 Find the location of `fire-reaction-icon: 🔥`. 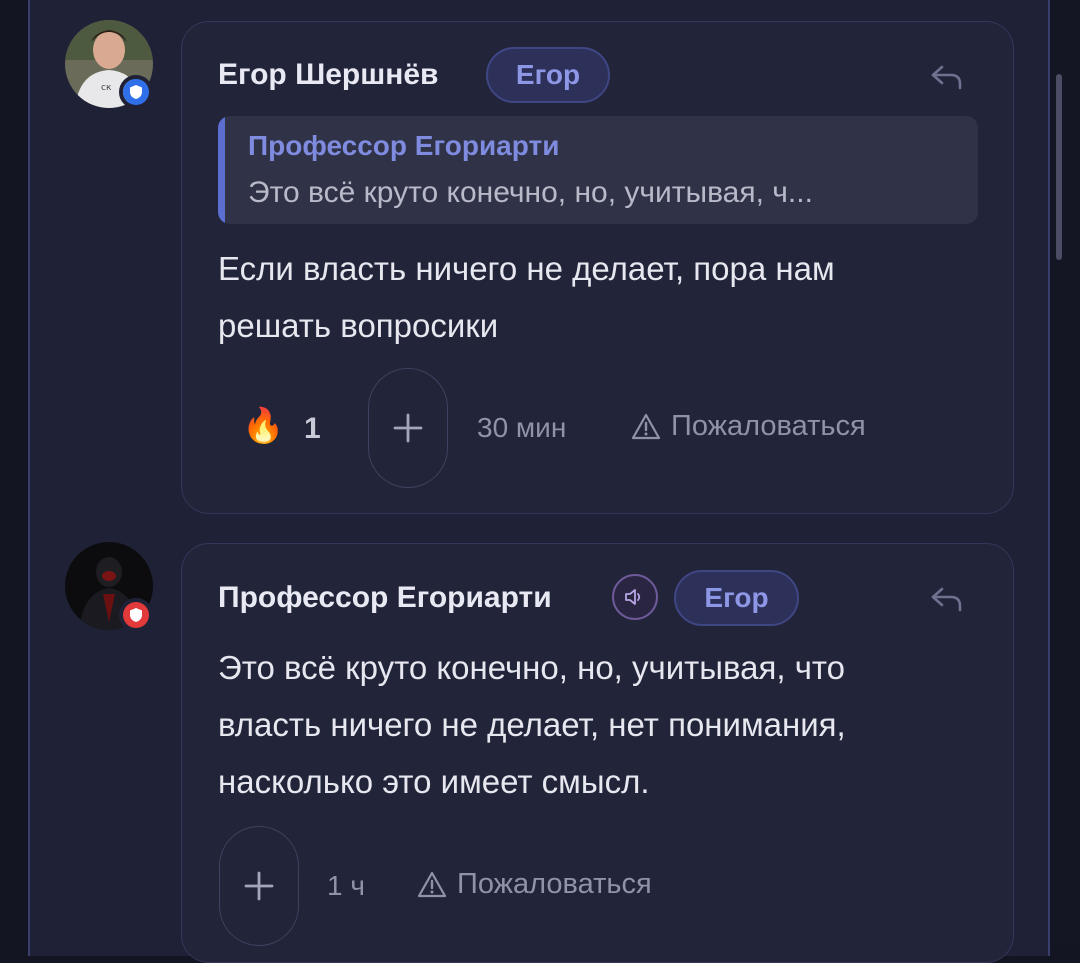

fire-reaction-icon: 🔥 is located at coordinates (263, 426).